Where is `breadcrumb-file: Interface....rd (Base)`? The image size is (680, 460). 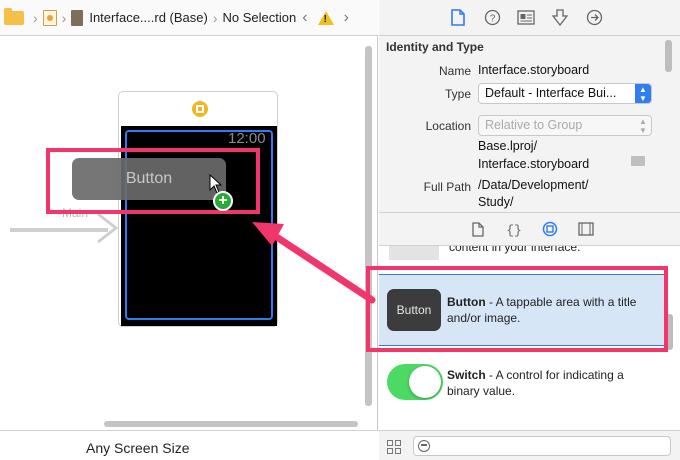 breadcrumb-file: Interface....rd (Base) is located at coordinates (148, 17).